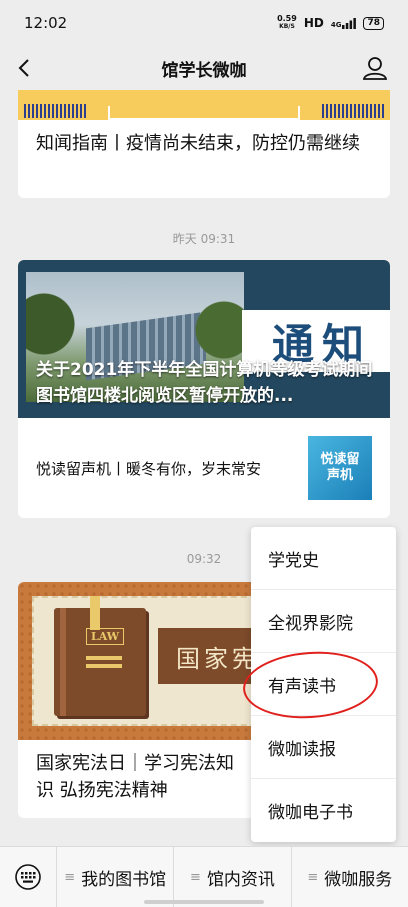 Image resolution: width=408 pixels, height=907 pixels. What do you see at coordinates (100, 662) in the screenshot?
I see `law-book-image: LAW` at bounding box center [100, 662].